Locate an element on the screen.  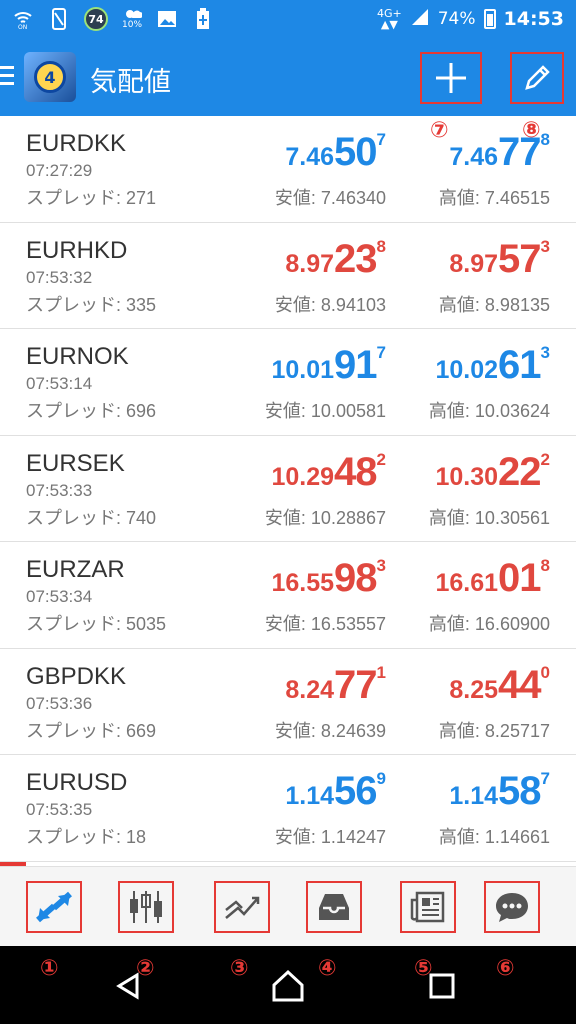
quote-time: 07:53:34 is located at coordinates (59, 596).